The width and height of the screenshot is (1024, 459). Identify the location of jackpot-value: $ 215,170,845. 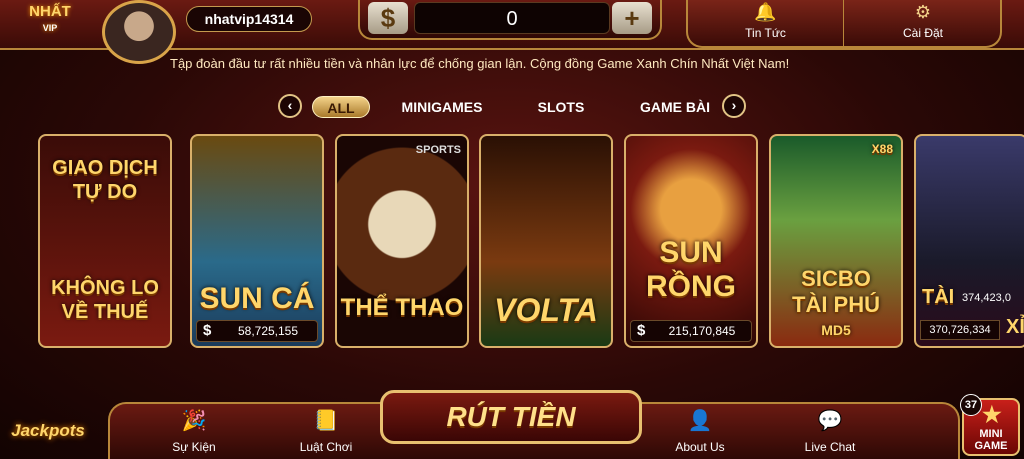
(691, 331).